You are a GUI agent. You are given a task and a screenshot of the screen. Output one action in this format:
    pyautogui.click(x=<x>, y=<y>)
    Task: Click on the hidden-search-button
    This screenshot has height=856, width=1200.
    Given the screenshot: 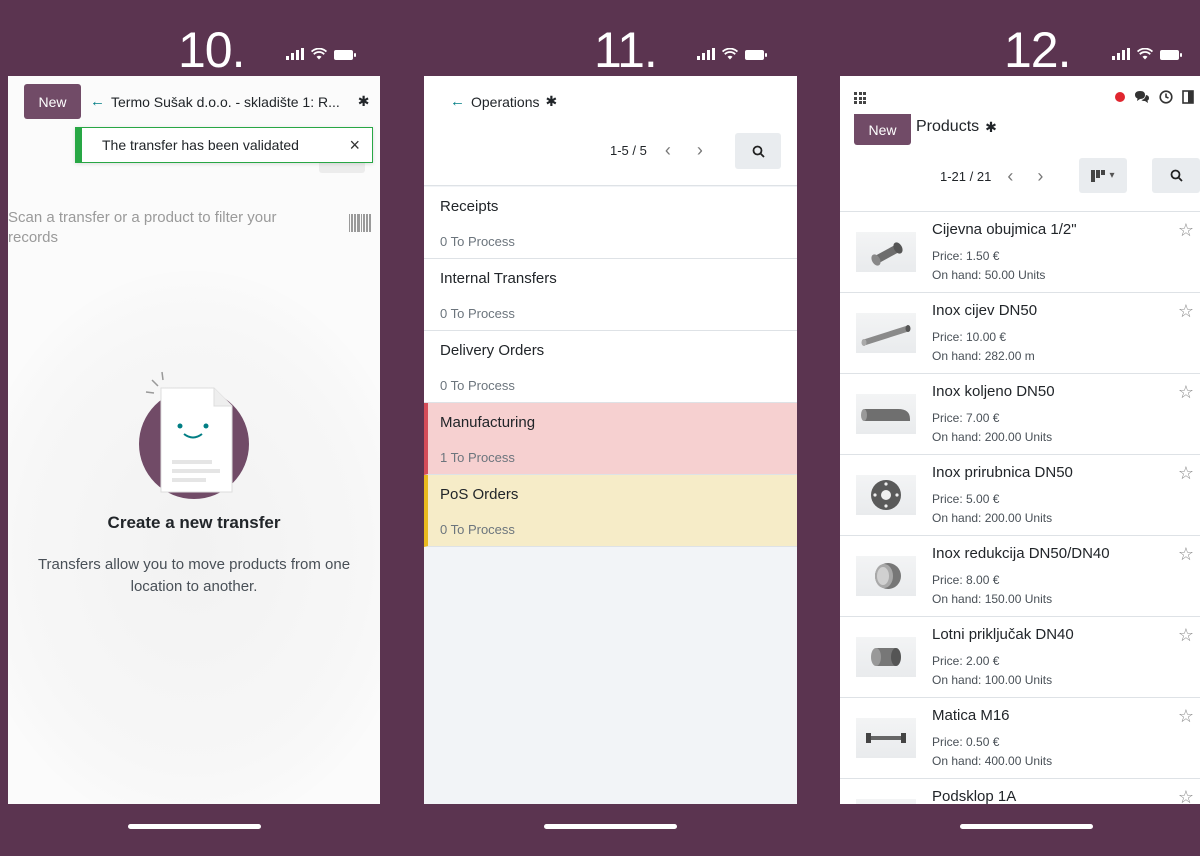 What is the action you would take?
    pyautogui.click(x=342, y=168)
    